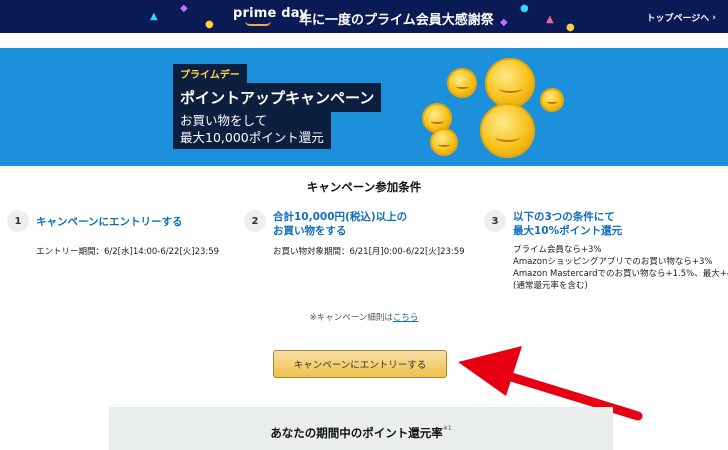 The width and height of the screenshot is (728, 450). I want to click on point-rate-title: あなたの期間中のポイント還元率※1, so click(361, 433).